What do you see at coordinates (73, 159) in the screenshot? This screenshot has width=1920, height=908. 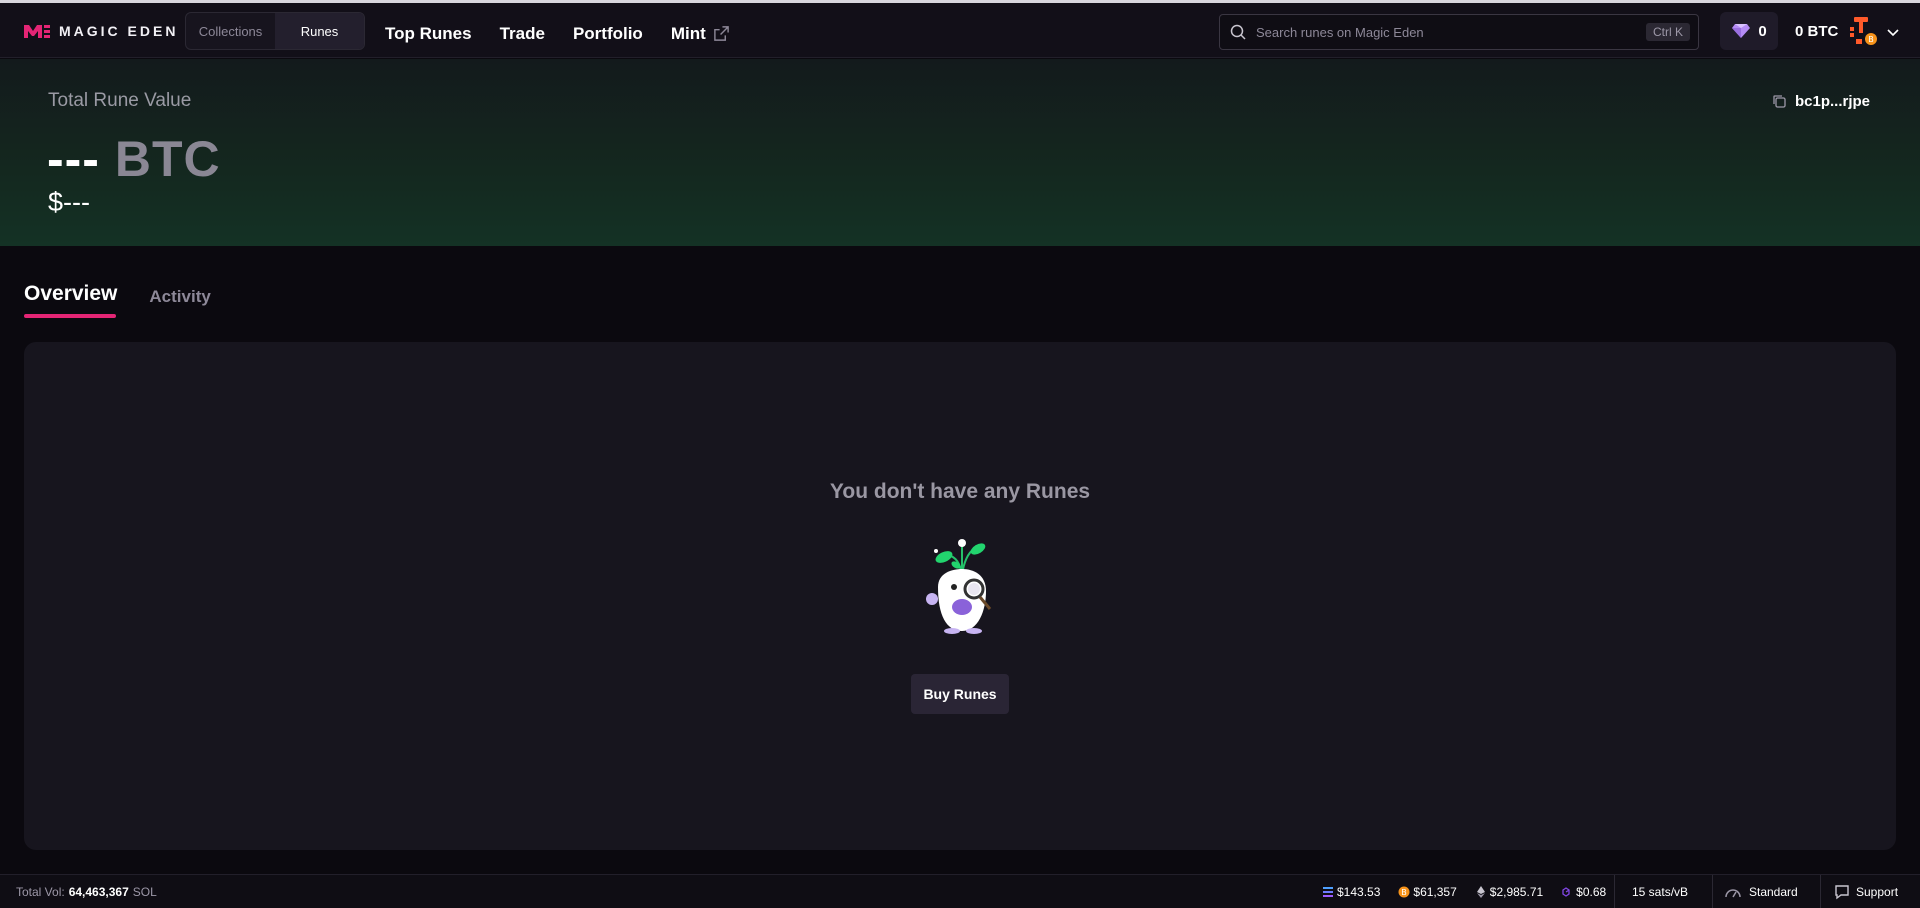 I see `btc-value-placeholder: ---` at bounding box center [73, 159].